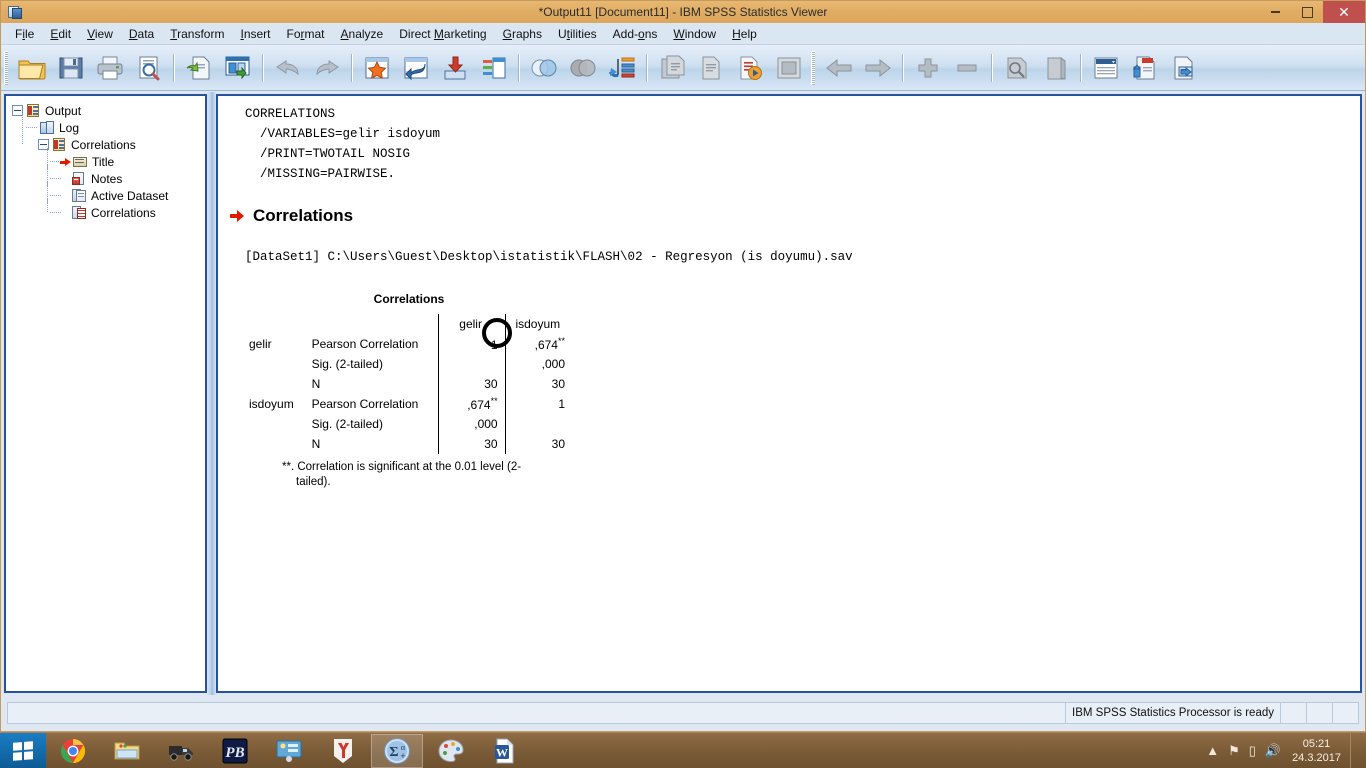 This screenshot has height=768, width=1366. I want to click on taskbar-item-word: W, so click(505, 751).